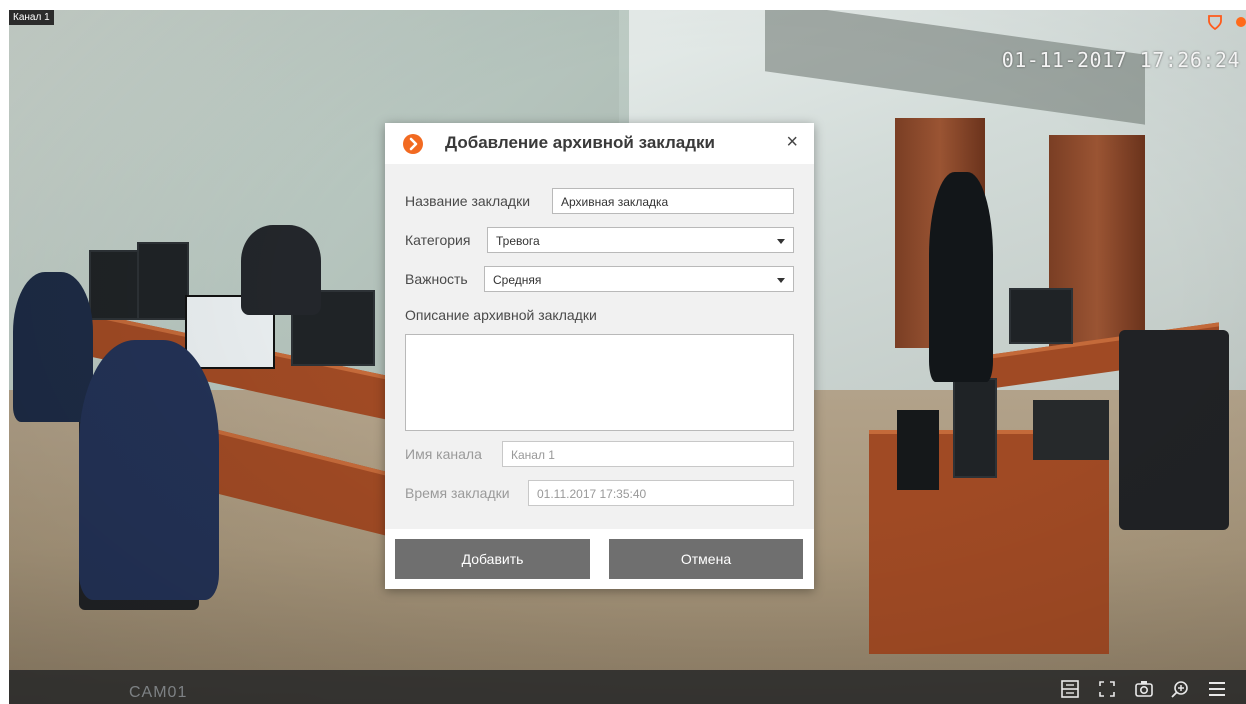  I want to click on channel-label: Канал 1, so click(31, 17).